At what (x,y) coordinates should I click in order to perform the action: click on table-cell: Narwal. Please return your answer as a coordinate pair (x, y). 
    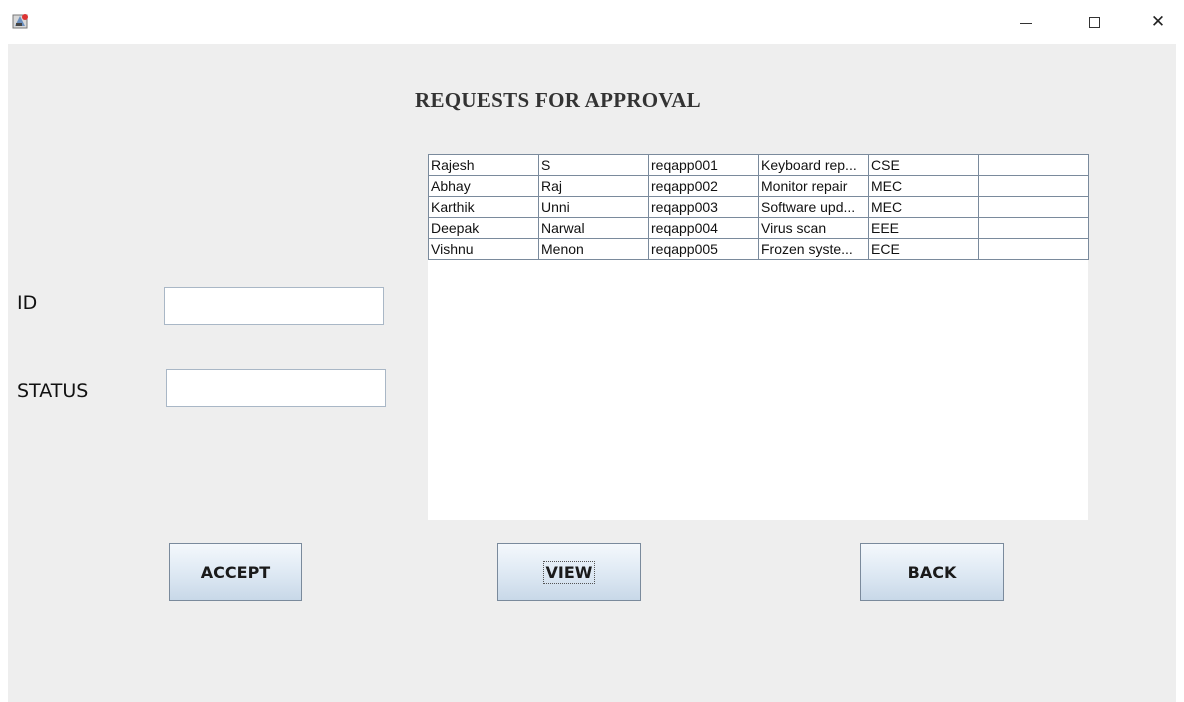
    Looking at the image, I should click on (593, 228).